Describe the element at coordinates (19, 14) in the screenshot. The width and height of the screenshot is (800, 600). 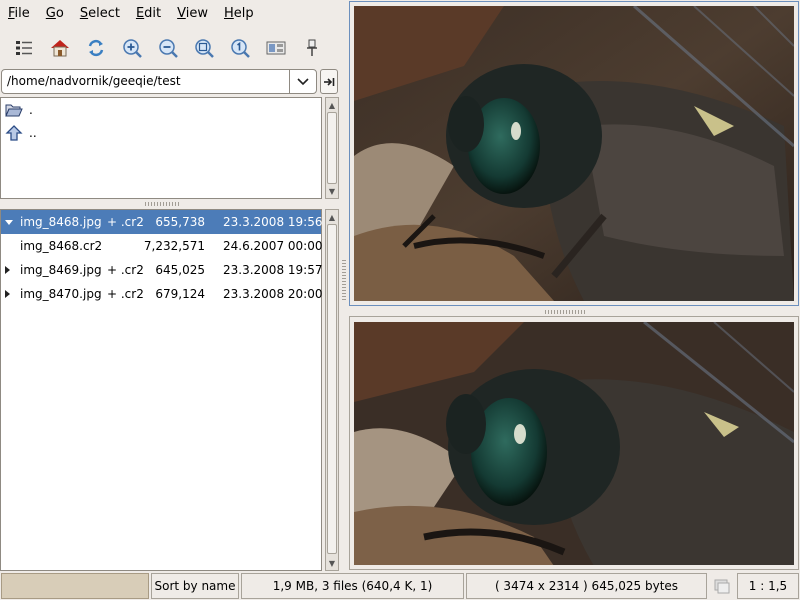
I see `menu-file: File` at that location.